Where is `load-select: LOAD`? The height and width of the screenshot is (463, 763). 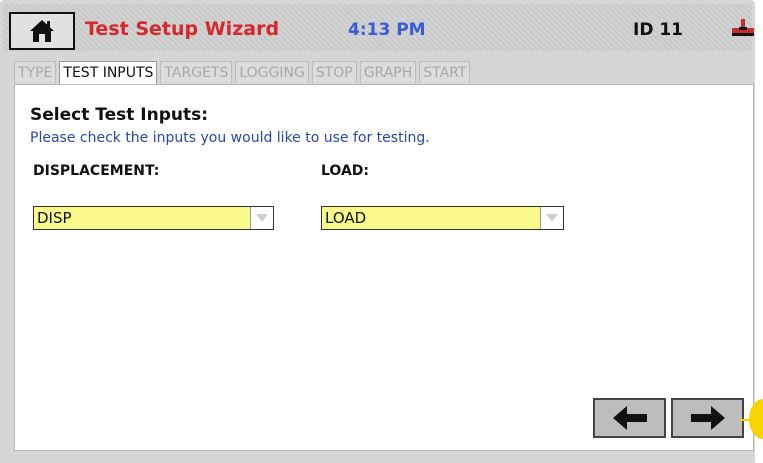 load-select: LOAD is located at coordinates (442, 218).